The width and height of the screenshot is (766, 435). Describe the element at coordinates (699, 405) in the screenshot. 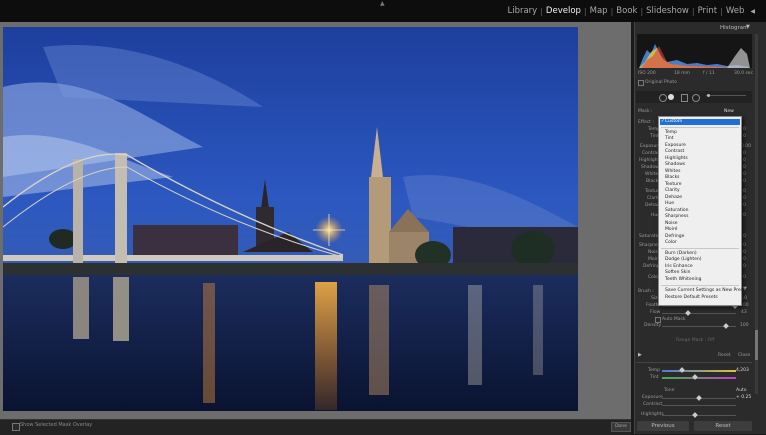

I see `contrast-slider` at that location.